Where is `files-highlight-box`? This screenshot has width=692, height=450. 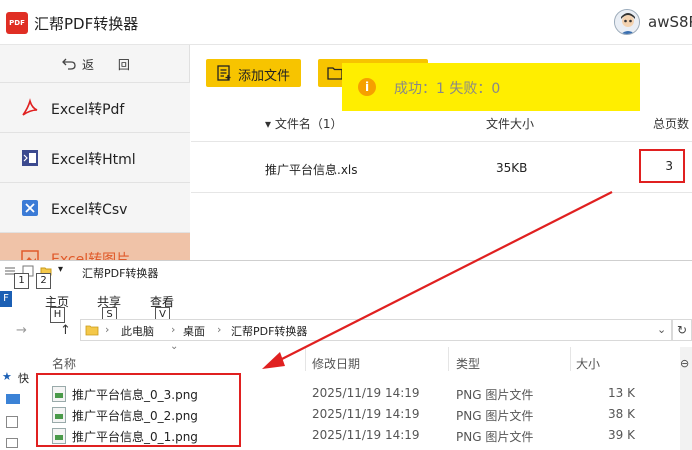 files-highlight-box is located at coordinates (138, 410).